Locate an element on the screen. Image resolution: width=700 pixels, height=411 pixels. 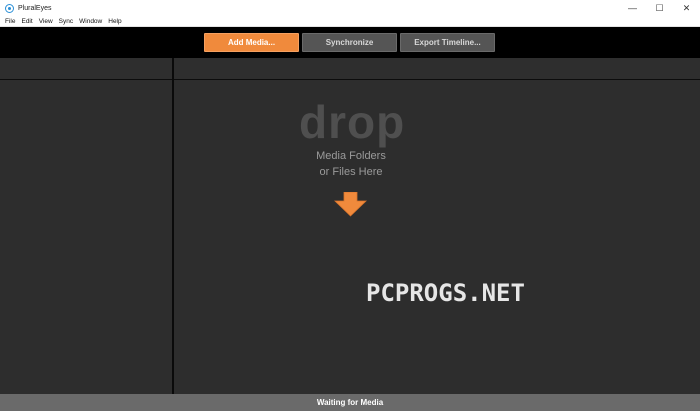
menu-sync: Sync is located at coordinates (66, 21).